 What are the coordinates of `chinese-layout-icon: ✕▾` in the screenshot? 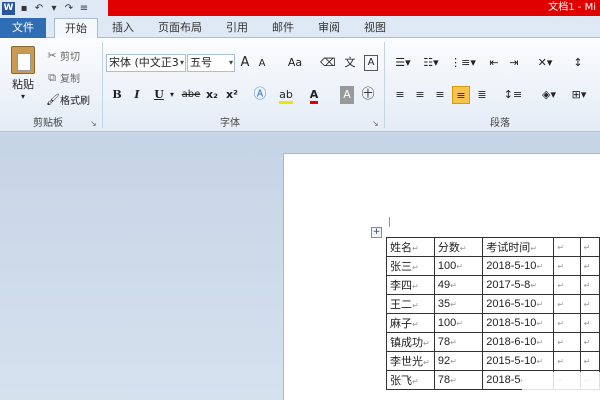 It's located at (545, 63).